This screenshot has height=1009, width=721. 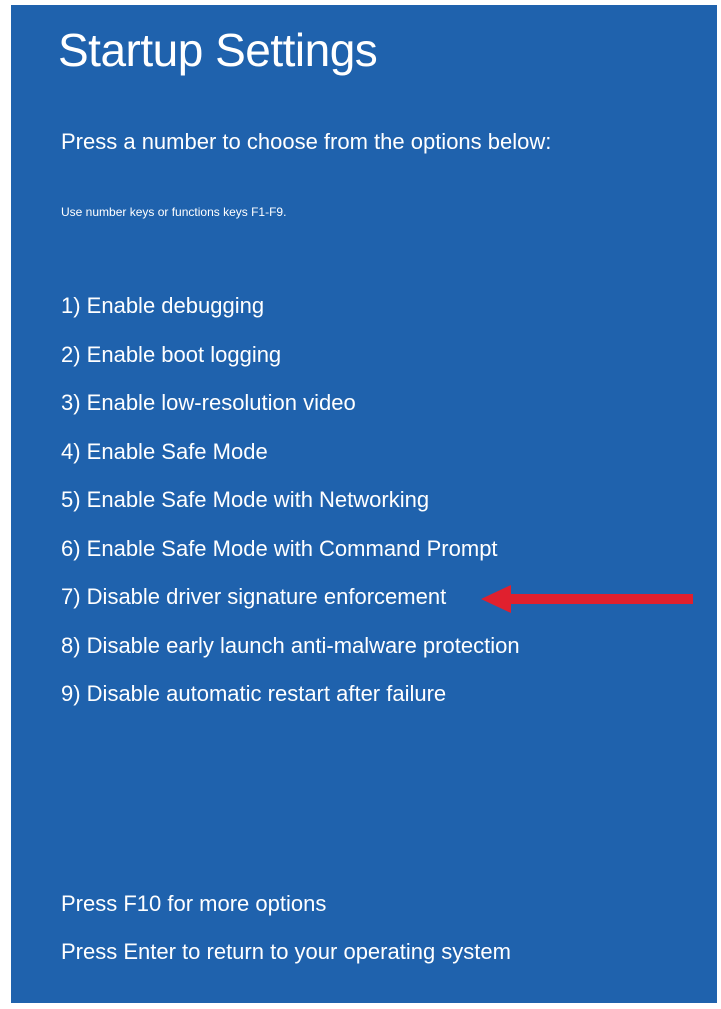 What do you see at coordinates (290, 606) in the screenshot?
I see `option-disable-driver-signature-enforcement: 7) Disable driver signature enforcement` at bounding box center [290, 606].